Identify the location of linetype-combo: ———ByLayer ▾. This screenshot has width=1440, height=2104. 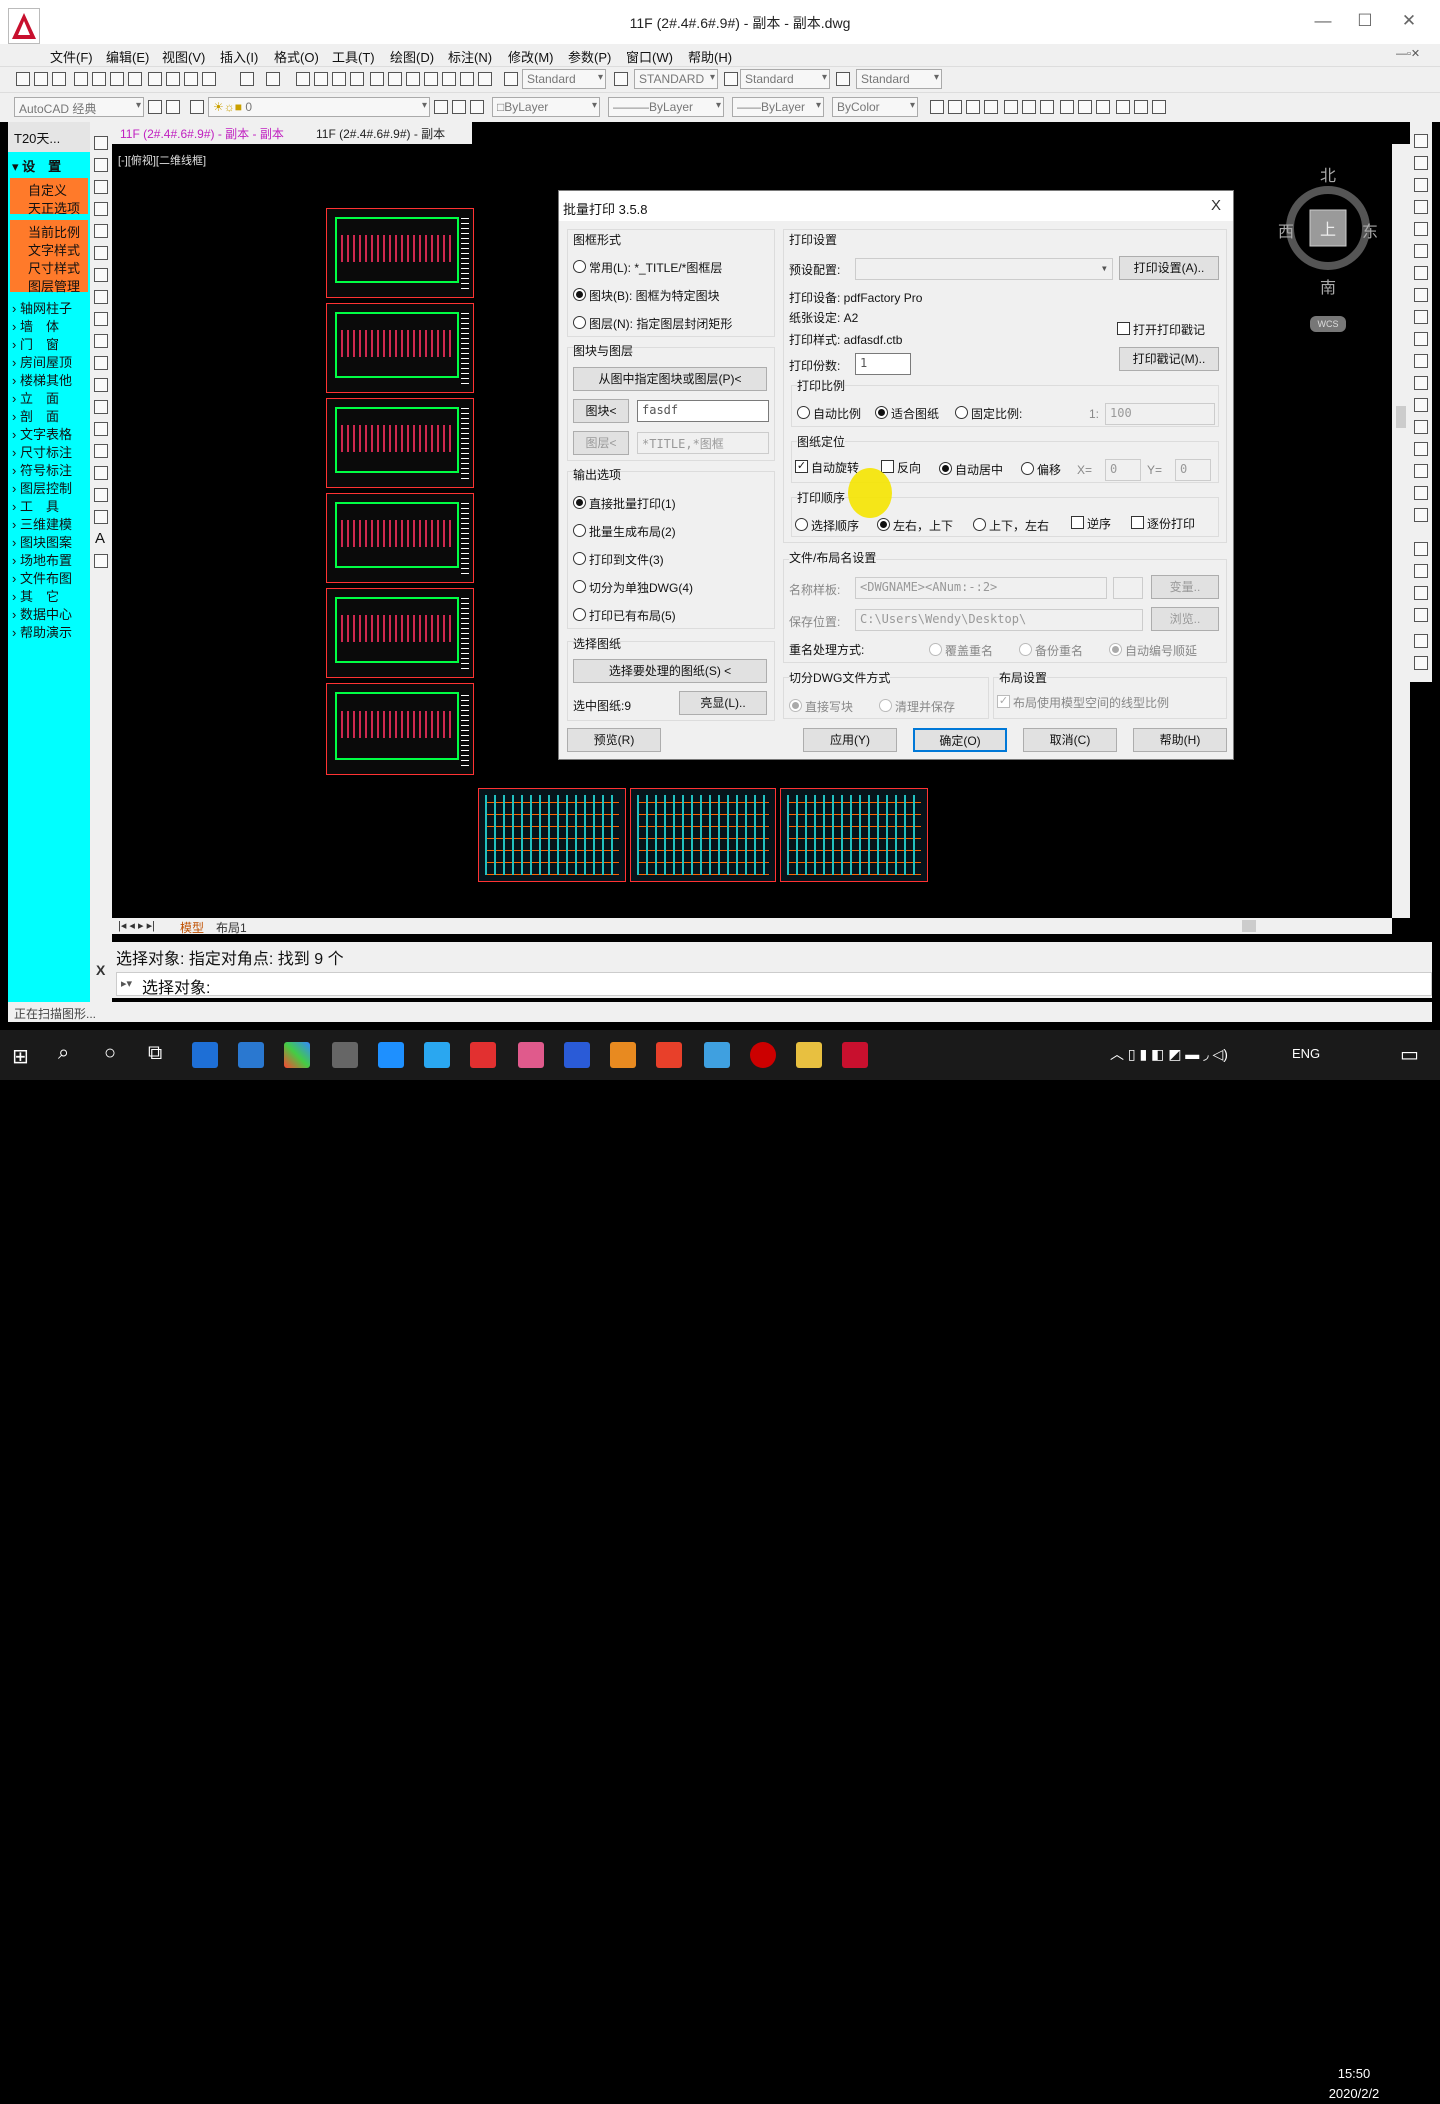
(666, 107).